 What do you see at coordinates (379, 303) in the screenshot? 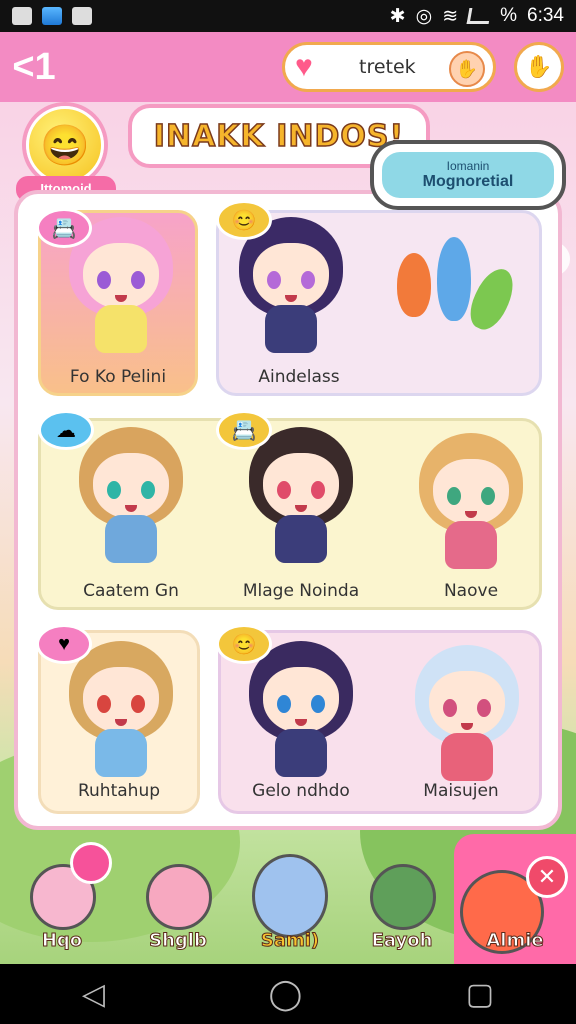
I see `character-card: Aindelass` at bounding box center [379, 303].